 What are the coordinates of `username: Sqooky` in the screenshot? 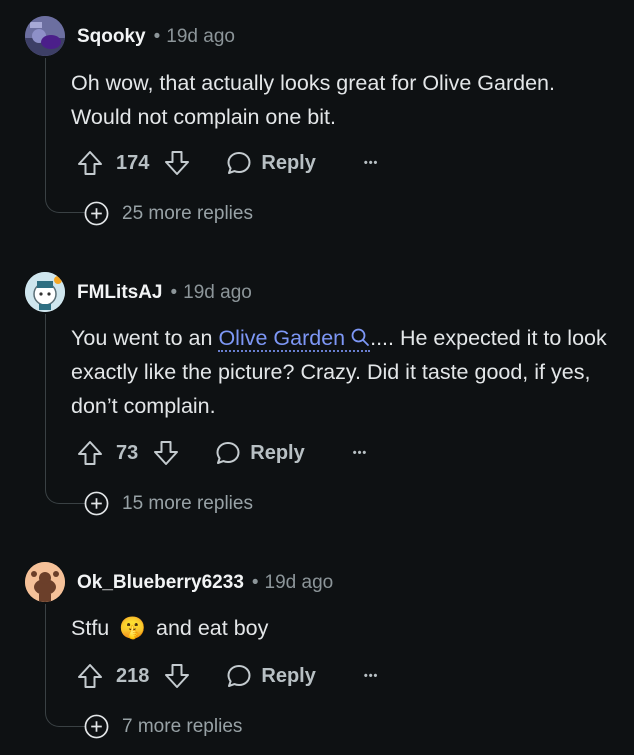 It's located at (111, 36).